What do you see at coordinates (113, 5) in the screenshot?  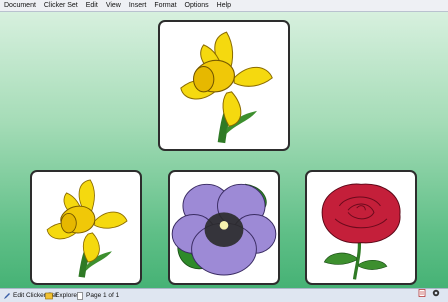 I see `menu-view: View` at bounding box center [113, 5].